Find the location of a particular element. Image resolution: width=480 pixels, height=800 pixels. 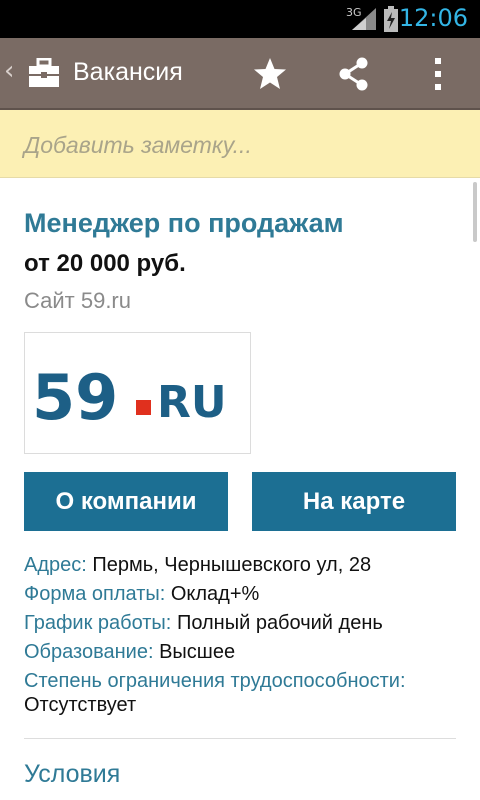

on-map-button: На карте is located at coordinates (354, 501).